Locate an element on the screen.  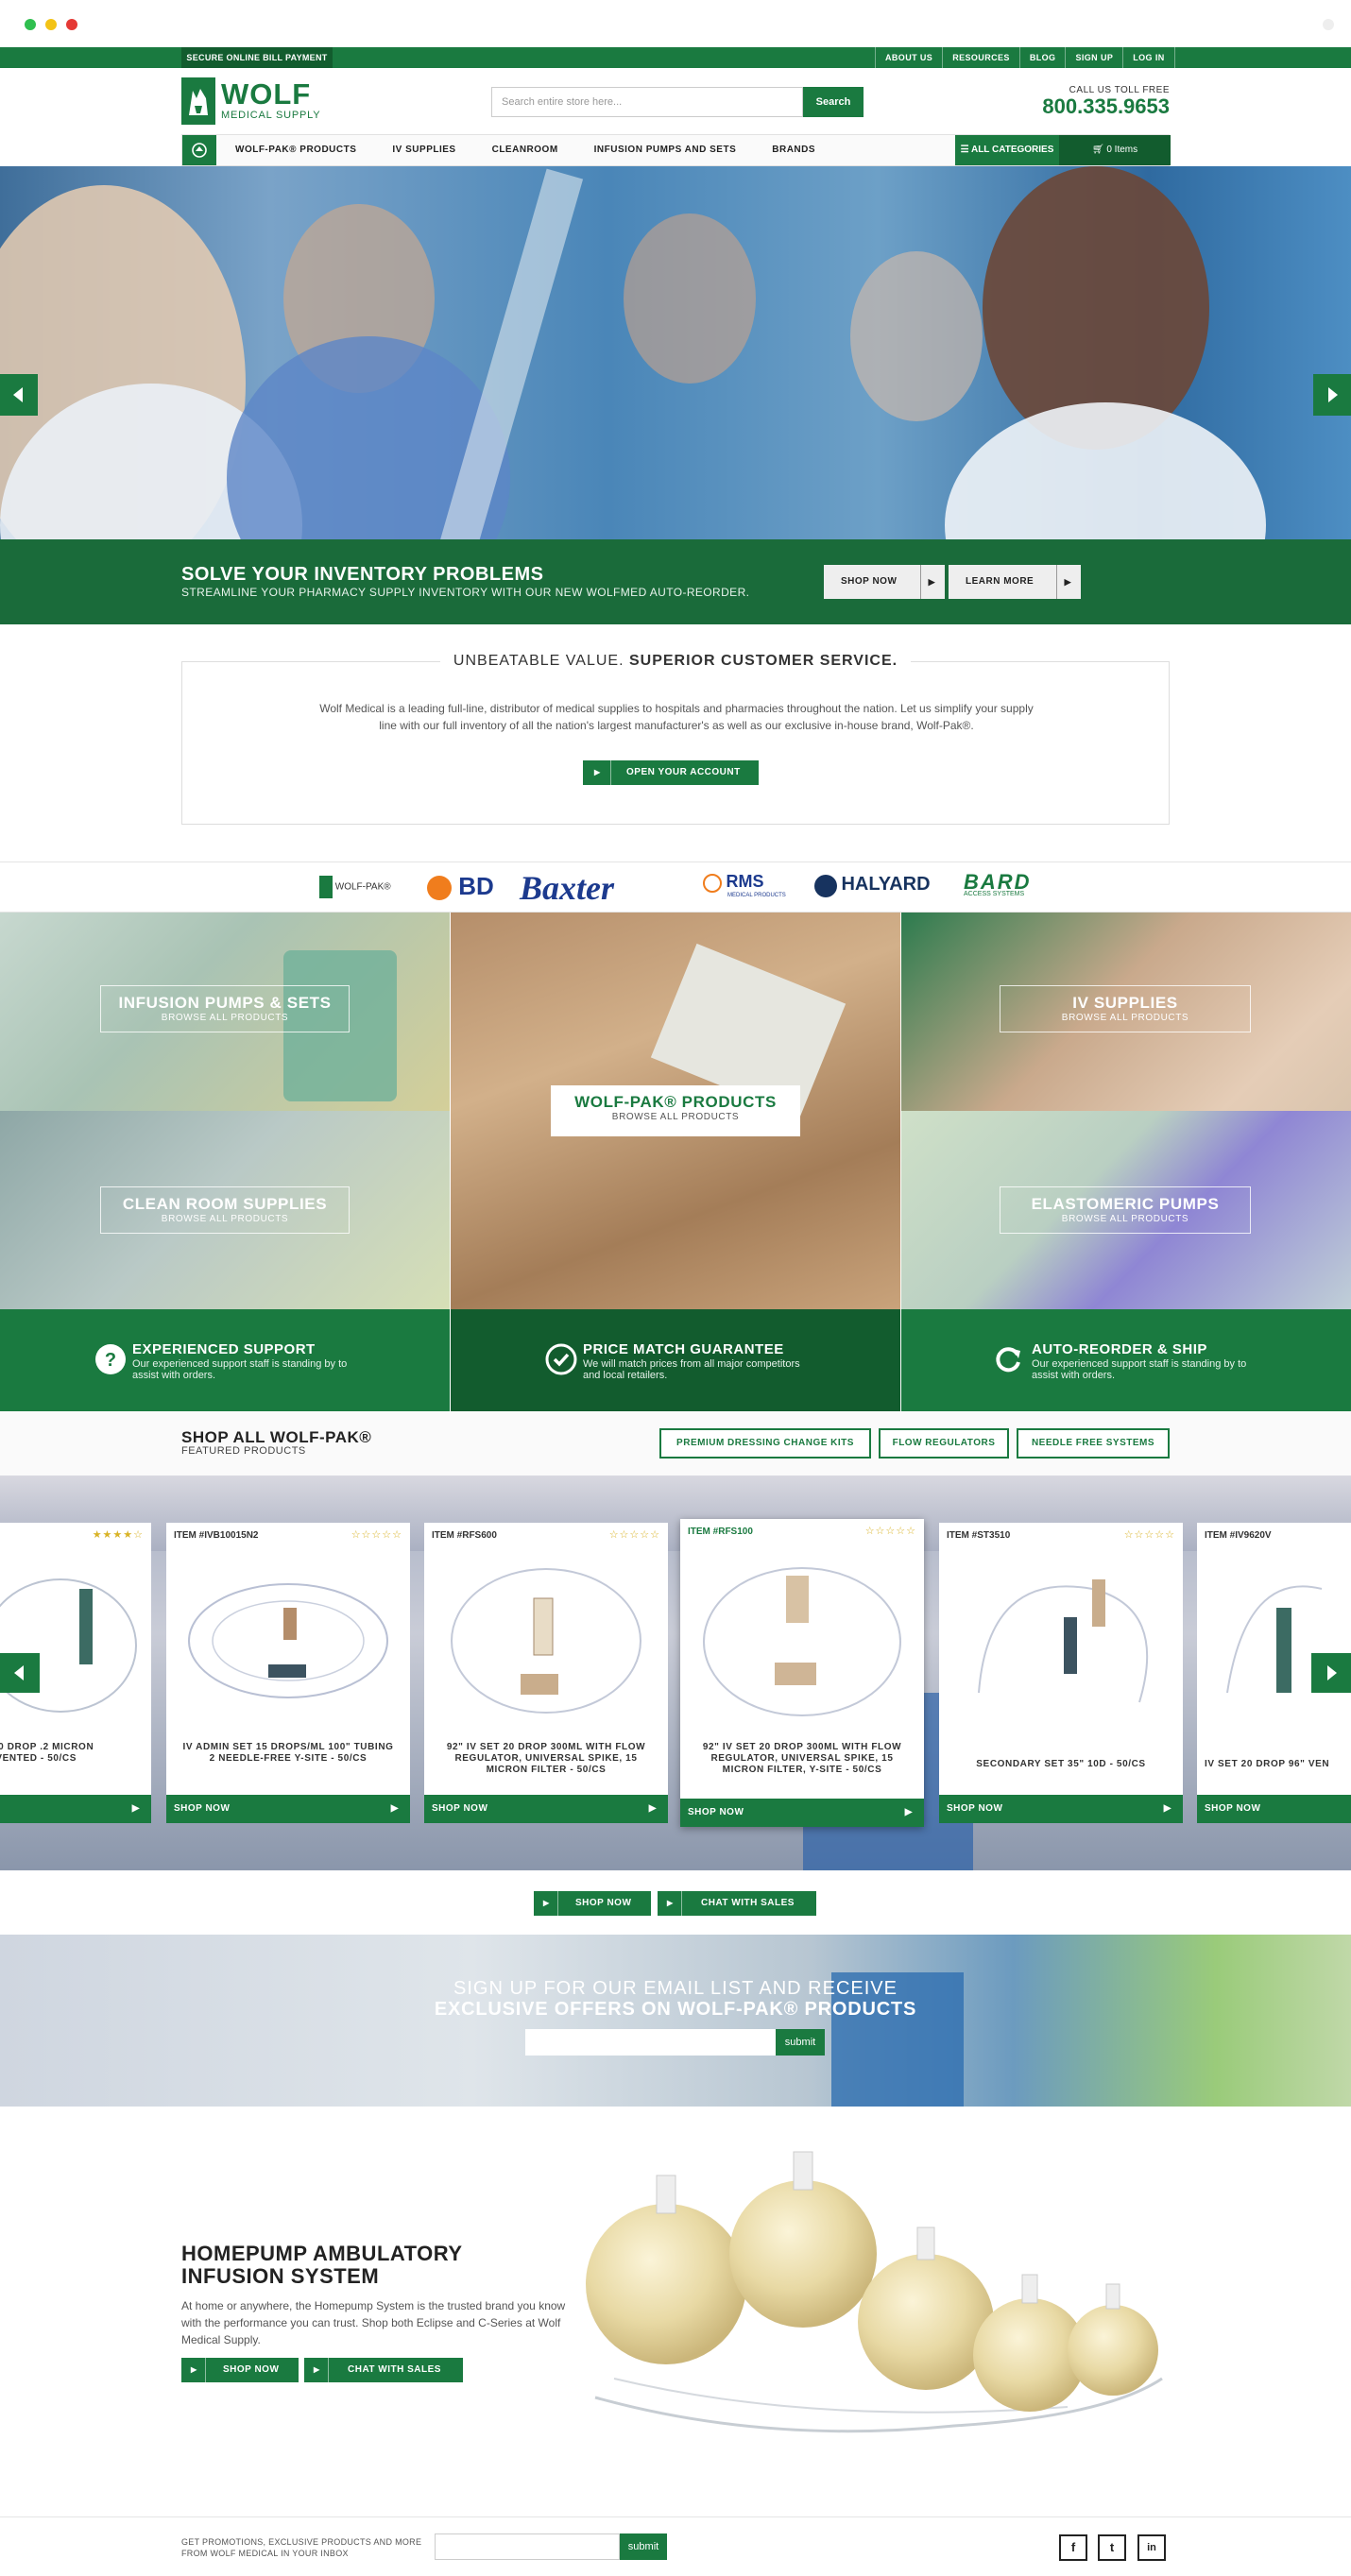
sign-up-link: SIGN UP is located at coordinates (1093, 58).